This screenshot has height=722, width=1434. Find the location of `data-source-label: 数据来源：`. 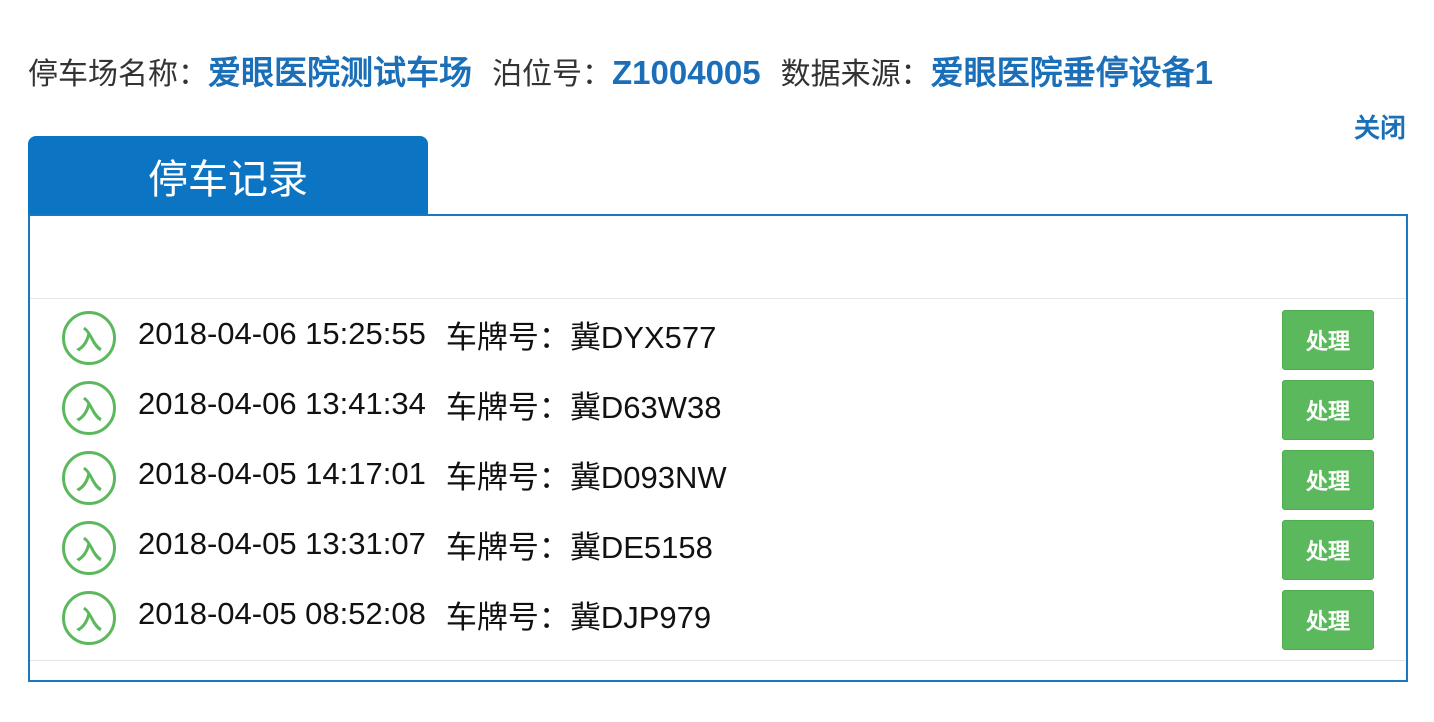

data-source-label: 数据来源： is located at coordinates (855, 74).